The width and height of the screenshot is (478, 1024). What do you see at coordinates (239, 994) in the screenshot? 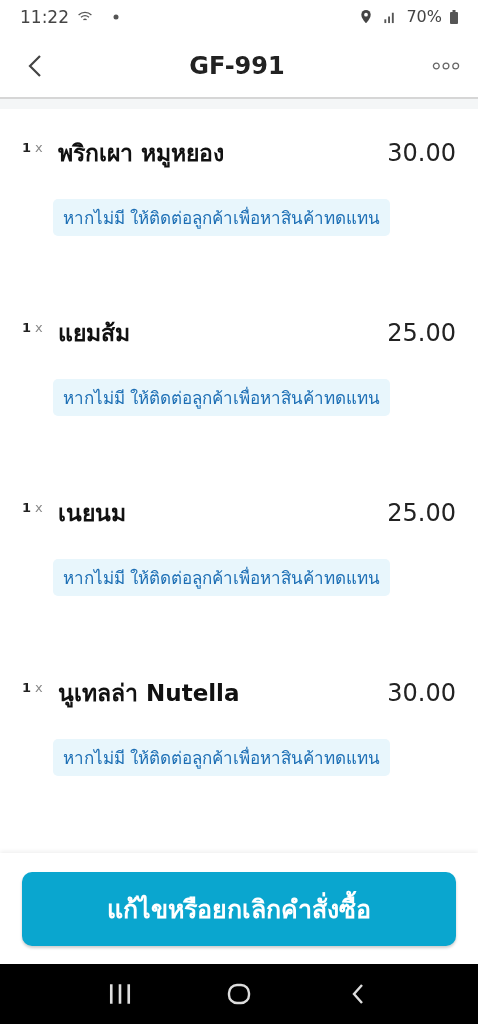
I see `home-icon` at bounding box center [239, 994].